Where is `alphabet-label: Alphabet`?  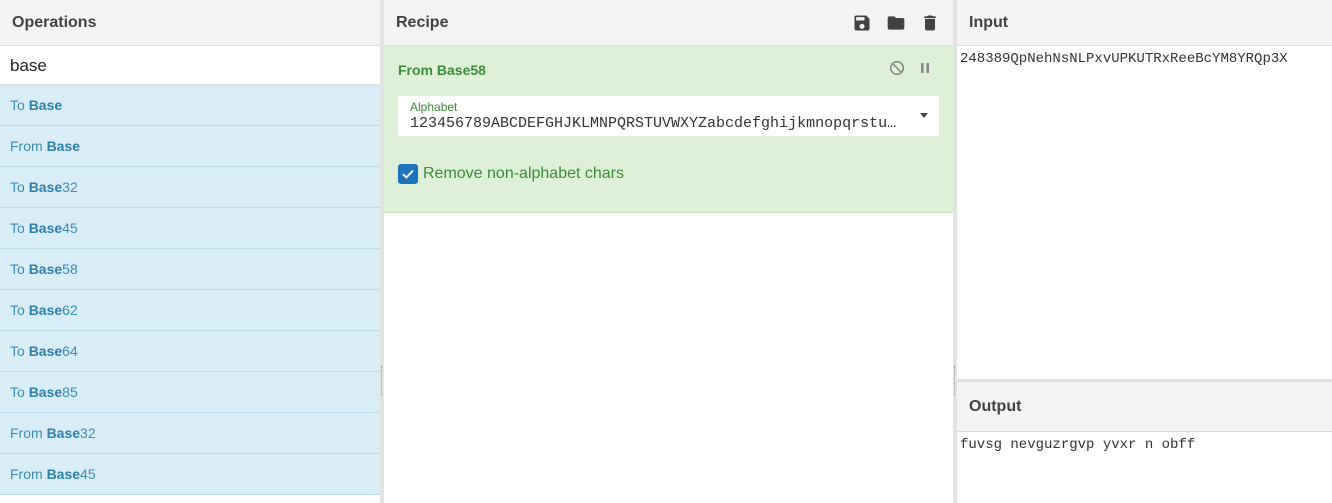 alphabet-label: Alphabet is located at coordinates (434, 107).